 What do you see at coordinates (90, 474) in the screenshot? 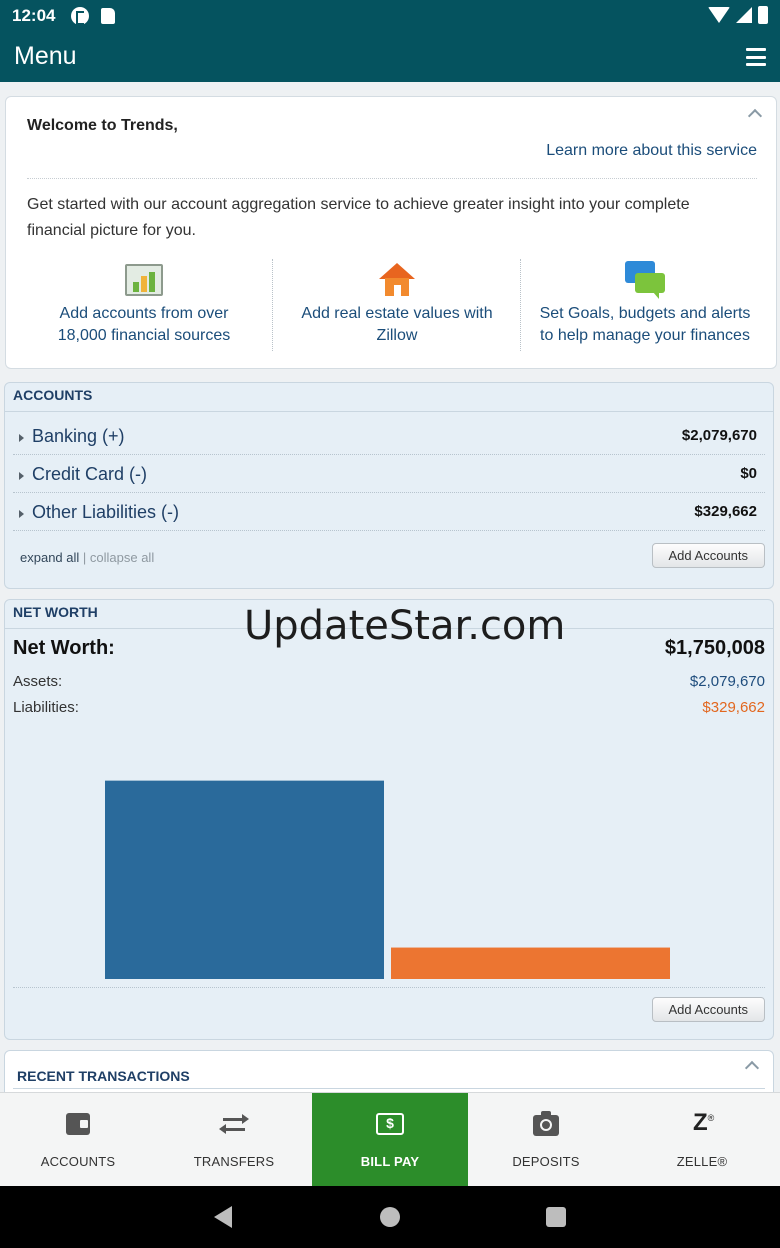
I see `account-label: Credit Card (-)` at bounding box center [90, 474].